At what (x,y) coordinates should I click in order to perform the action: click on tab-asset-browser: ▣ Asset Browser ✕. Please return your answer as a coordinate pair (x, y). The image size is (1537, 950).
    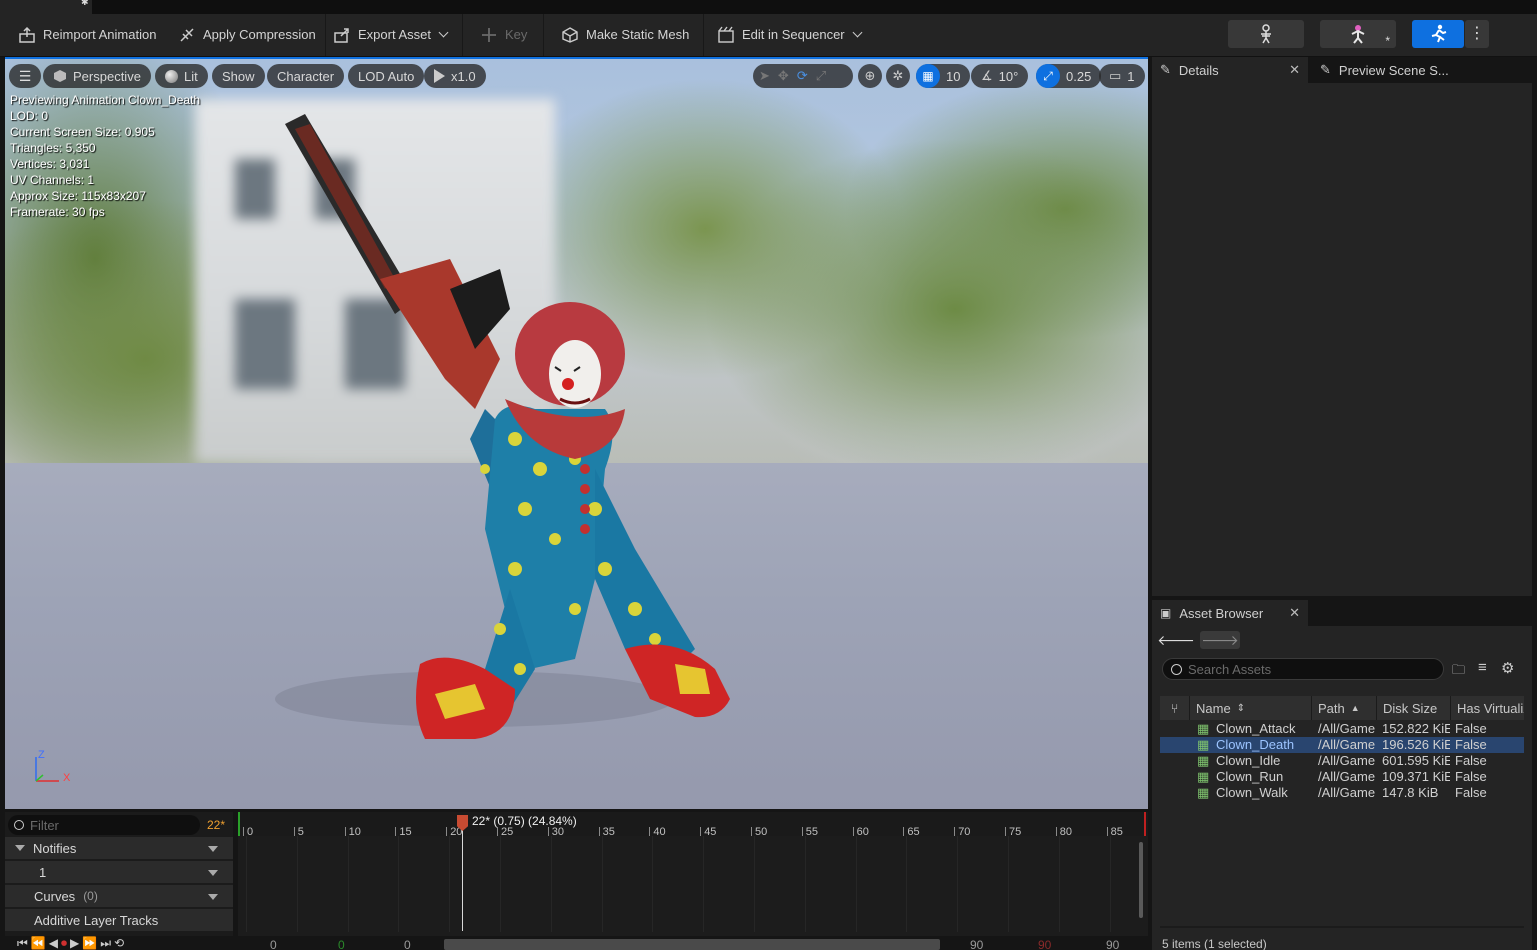
    Looking at the image, I should click on (1230, 613).